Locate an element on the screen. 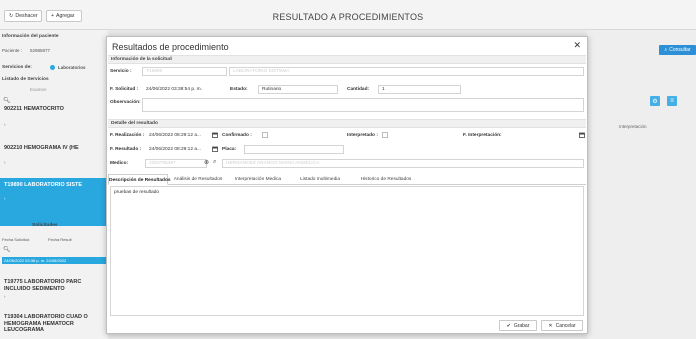 The width and height of the screenshot is (696, 339). servicio-label: Servicio : is located at coordinates (121, 71).